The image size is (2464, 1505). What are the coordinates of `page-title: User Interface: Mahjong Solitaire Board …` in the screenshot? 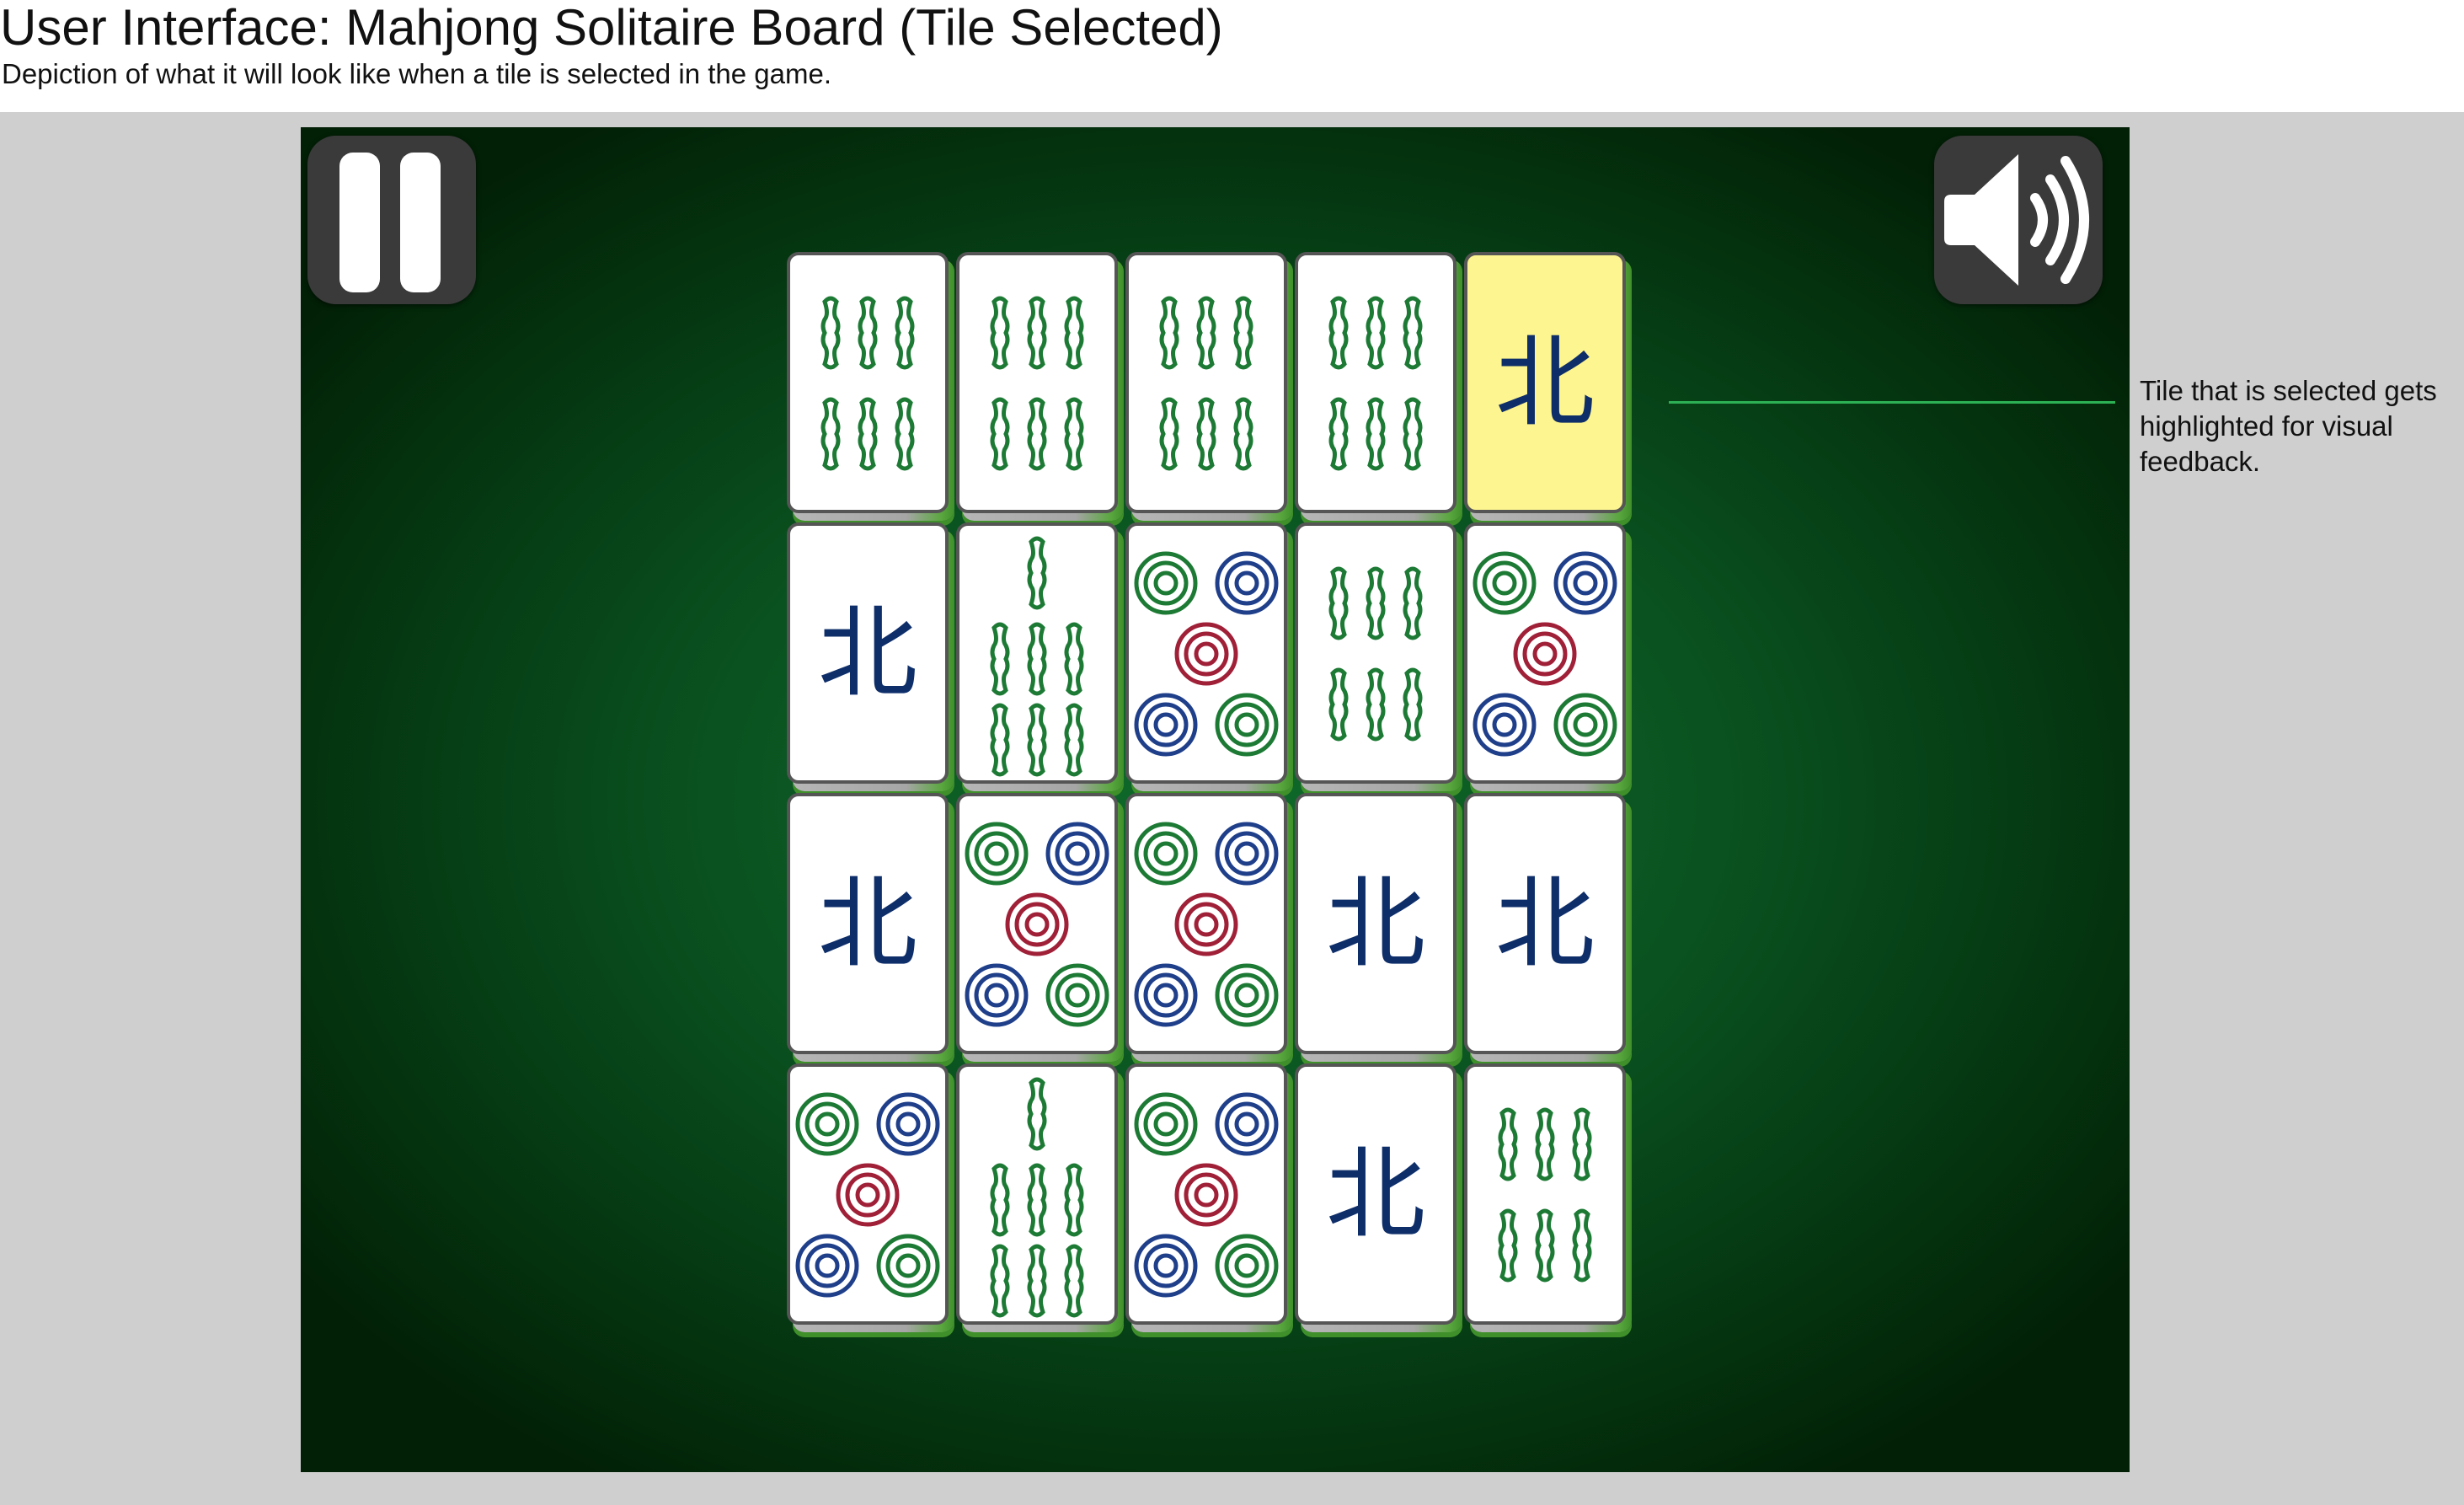 It's located at (611, 28).